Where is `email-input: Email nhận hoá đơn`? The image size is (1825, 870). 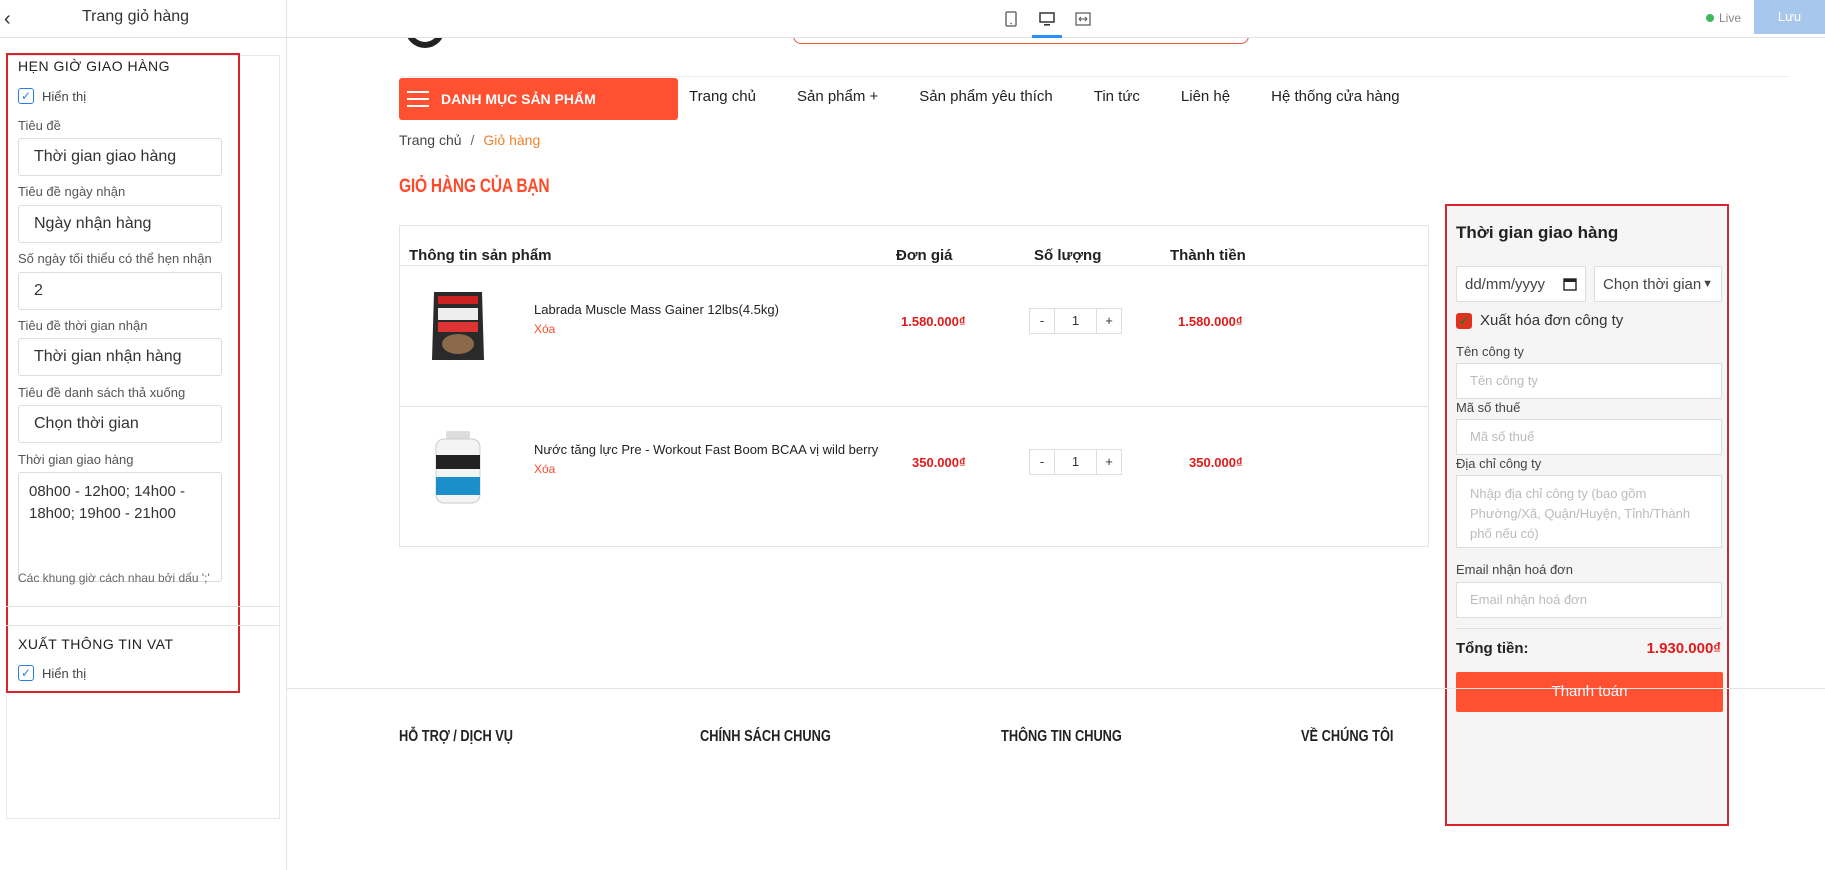
email-input: Email nhận hoá đơn is located at coordinates (1589, 600).